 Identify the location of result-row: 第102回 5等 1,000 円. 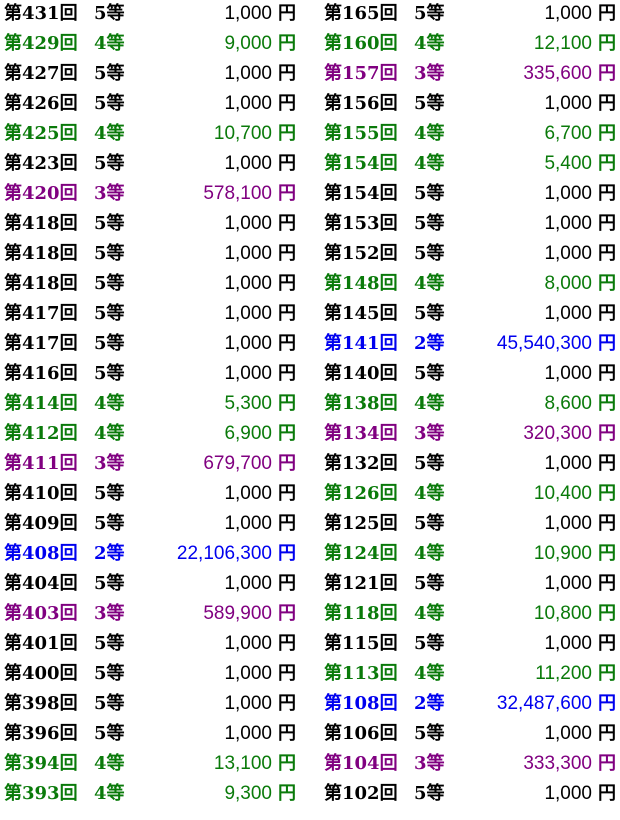
(470, 795).